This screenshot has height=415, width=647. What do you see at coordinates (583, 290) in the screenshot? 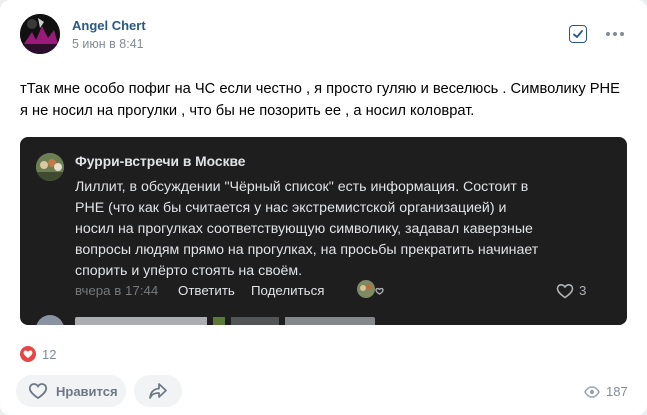
I see `comment-like-count: 3` at bounding box center [583, 290].